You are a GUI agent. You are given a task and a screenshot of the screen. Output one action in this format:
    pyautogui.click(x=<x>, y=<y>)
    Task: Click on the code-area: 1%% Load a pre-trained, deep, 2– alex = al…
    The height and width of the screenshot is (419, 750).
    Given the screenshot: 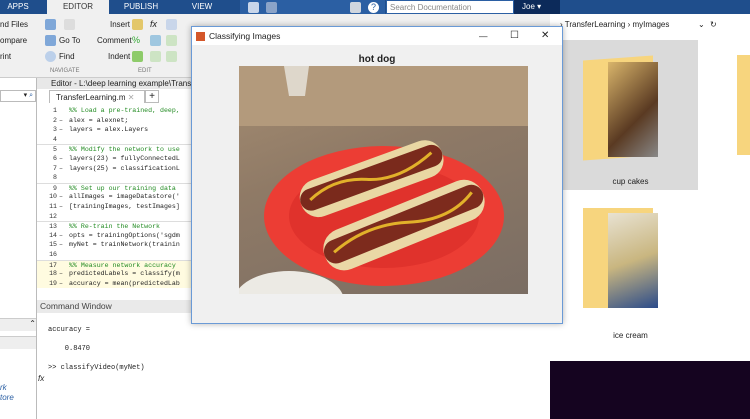 What is the action you would take?
    pyautogui.click(x=114, y=197)
    